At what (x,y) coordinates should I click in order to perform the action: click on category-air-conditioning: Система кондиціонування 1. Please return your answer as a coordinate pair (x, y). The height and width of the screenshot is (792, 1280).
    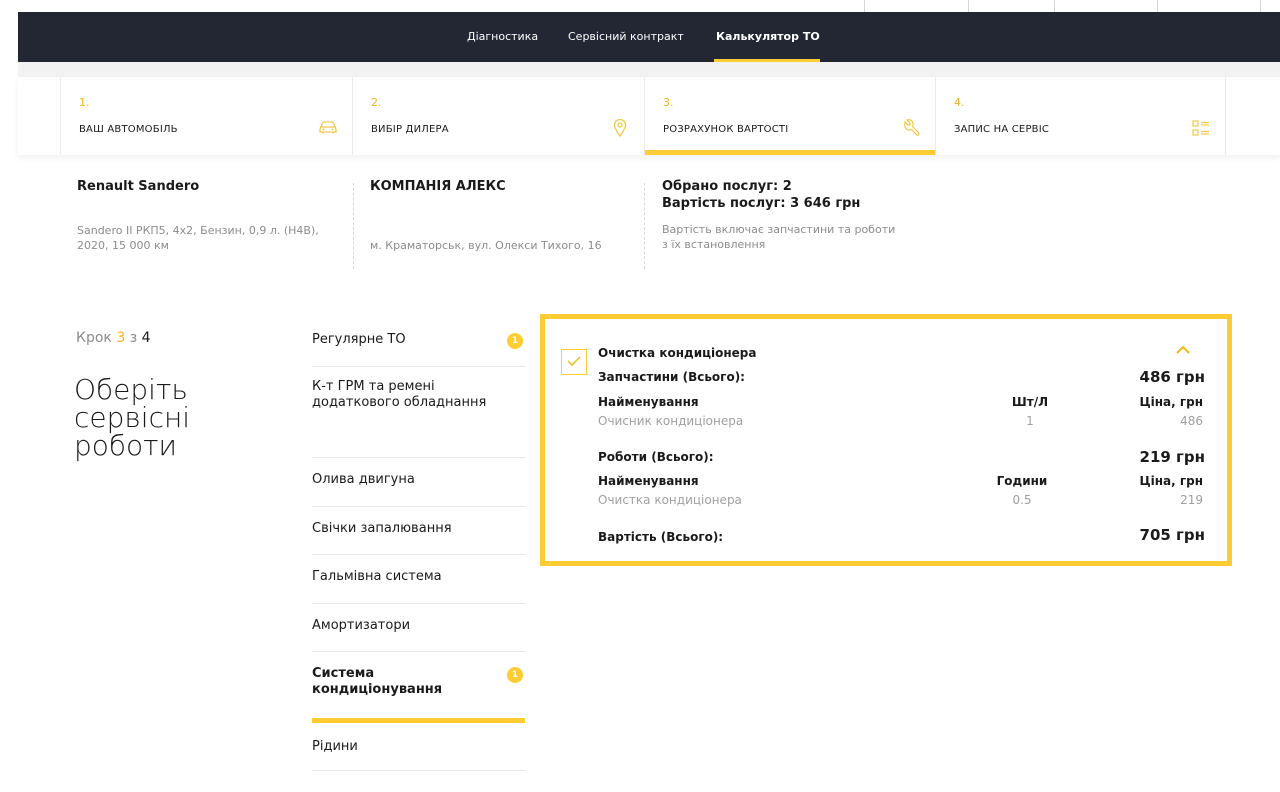
    Looking at the image, I should click on (418, 687).